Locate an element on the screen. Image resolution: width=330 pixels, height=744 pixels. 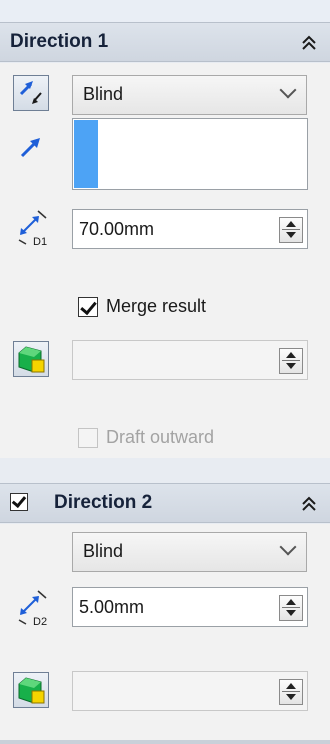
depth-value-1: 70.00mm is located at coordinates (117, 229).